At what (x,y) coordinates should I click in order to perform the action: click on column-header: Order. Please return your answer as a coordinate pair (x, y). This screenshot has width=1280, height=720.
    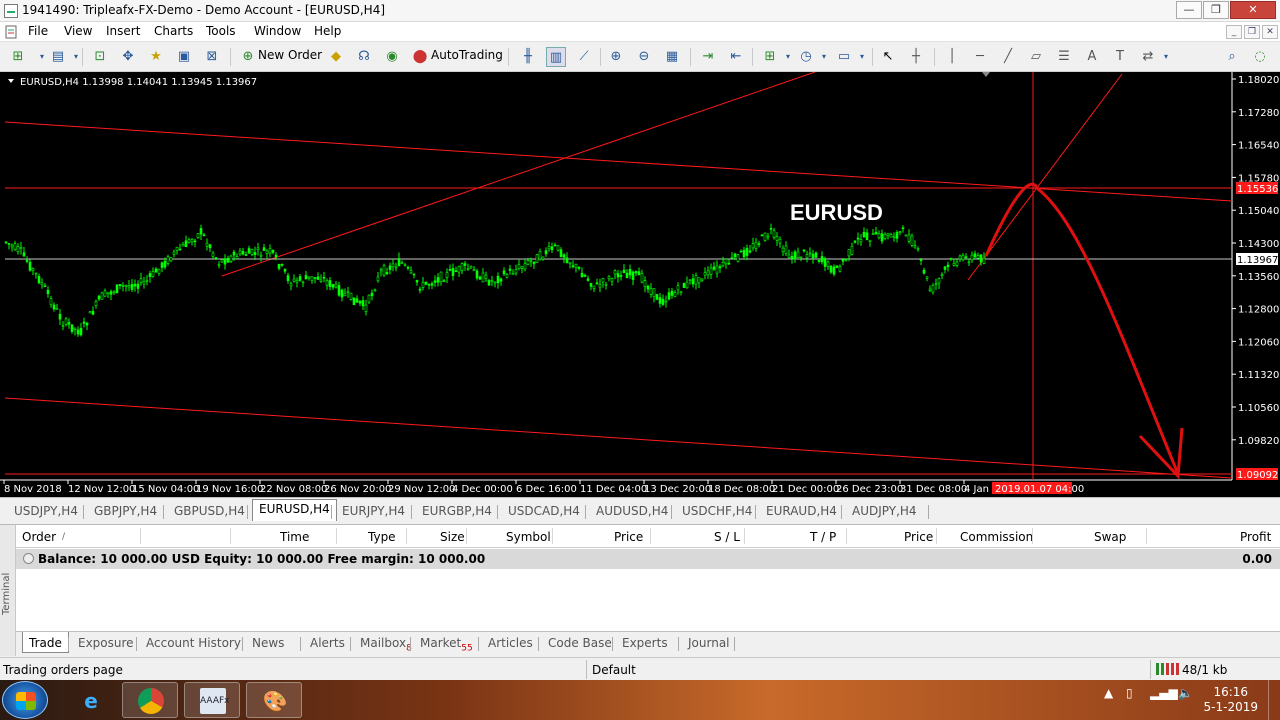
    Looking at the image, I should click on (39, 537).